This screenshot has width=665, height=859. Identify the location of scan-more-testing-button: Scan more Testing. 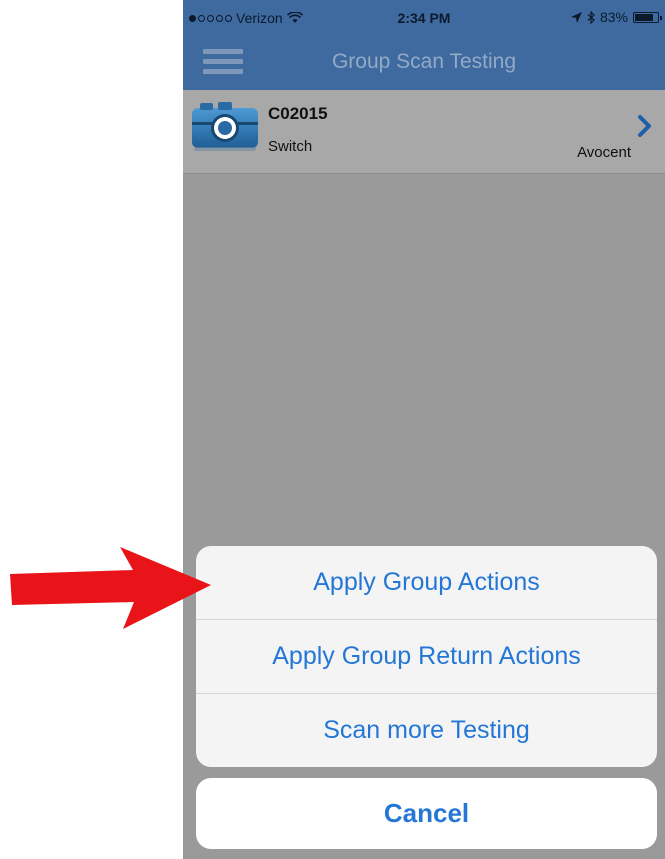
(426, 730).